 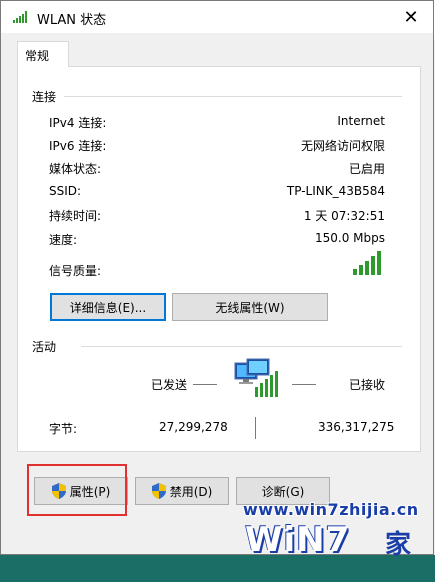 I want to click on highlight-box, so click(x=77, y=490).